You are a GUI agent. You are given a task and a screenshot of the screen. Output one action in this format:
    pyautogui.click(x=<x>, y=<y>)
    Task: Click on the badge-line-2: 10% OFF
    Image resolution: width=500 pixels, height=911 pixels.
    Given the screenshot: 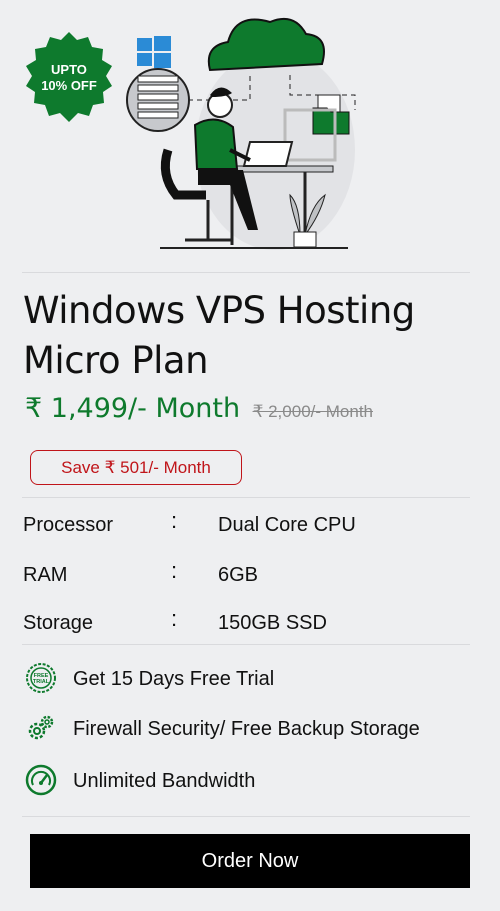 What is the action you would take?
    pyautogui.click(x=69, y=85)
    